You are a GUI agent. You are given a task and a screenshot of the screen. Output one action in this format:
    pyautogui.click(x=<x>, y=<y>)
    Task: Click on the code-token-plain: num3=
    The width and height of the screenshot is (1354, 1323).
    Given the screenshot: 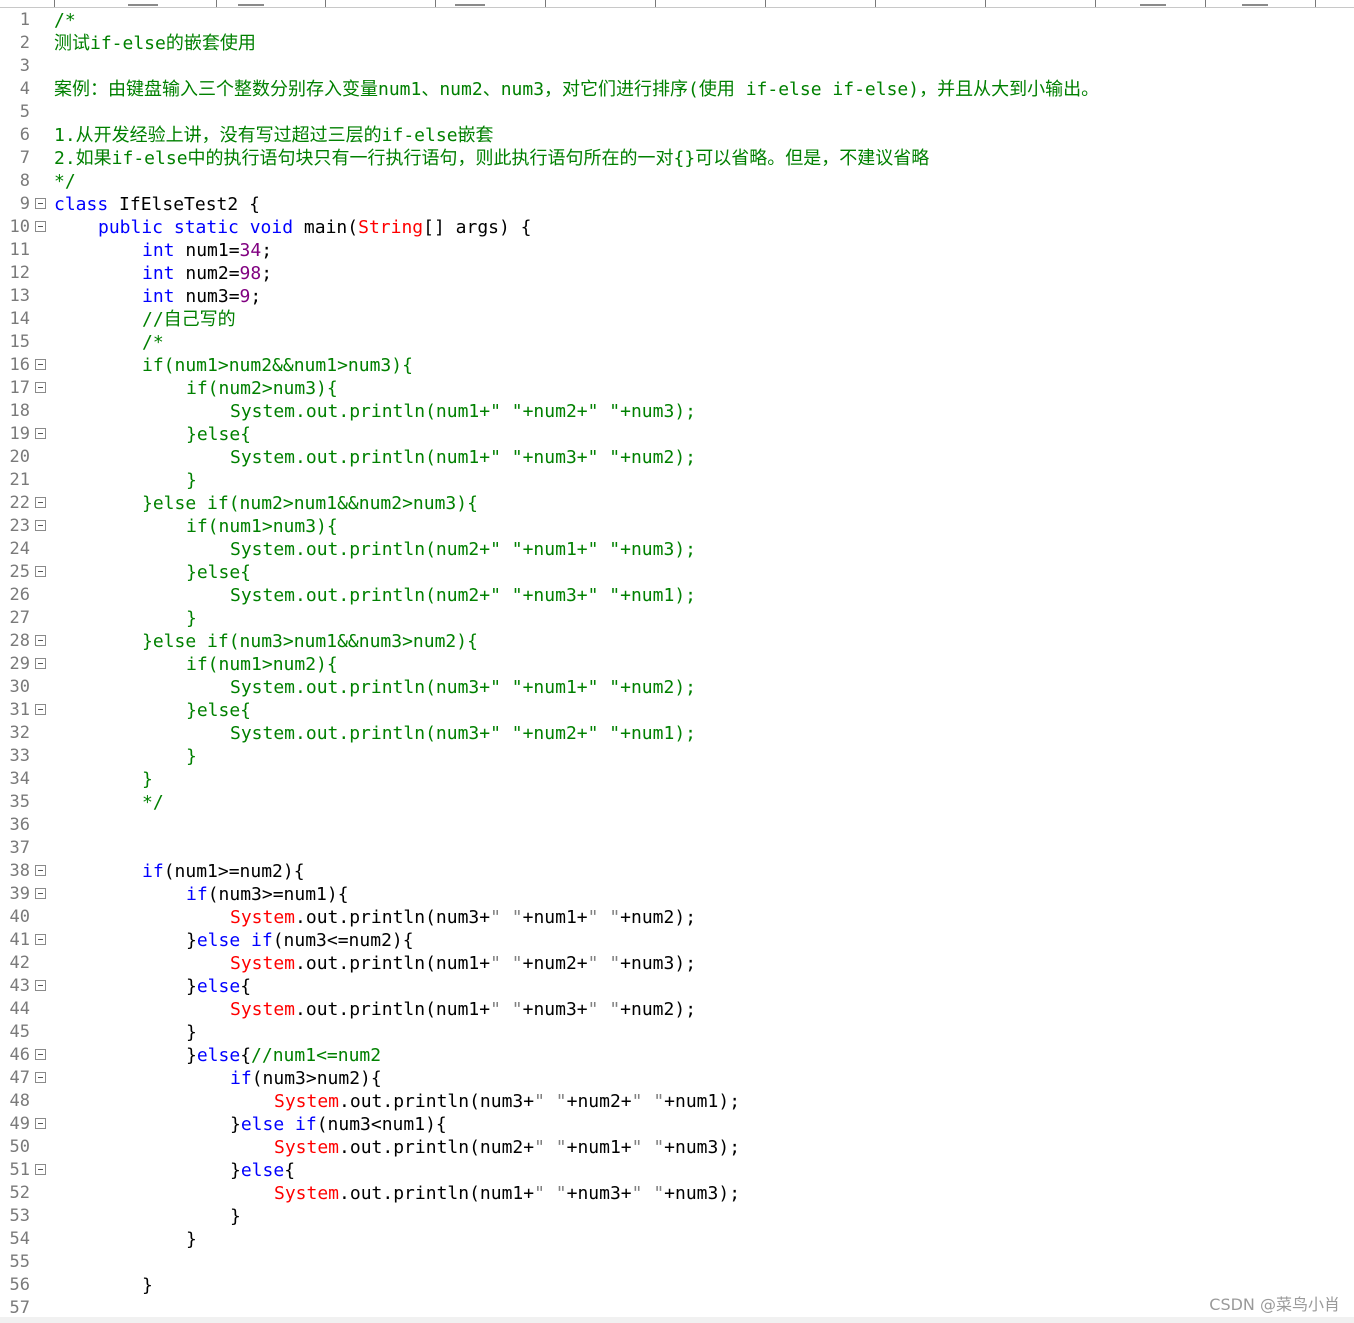 What is the action you would take?
    pyautogui.click(x=207, y=296)
    